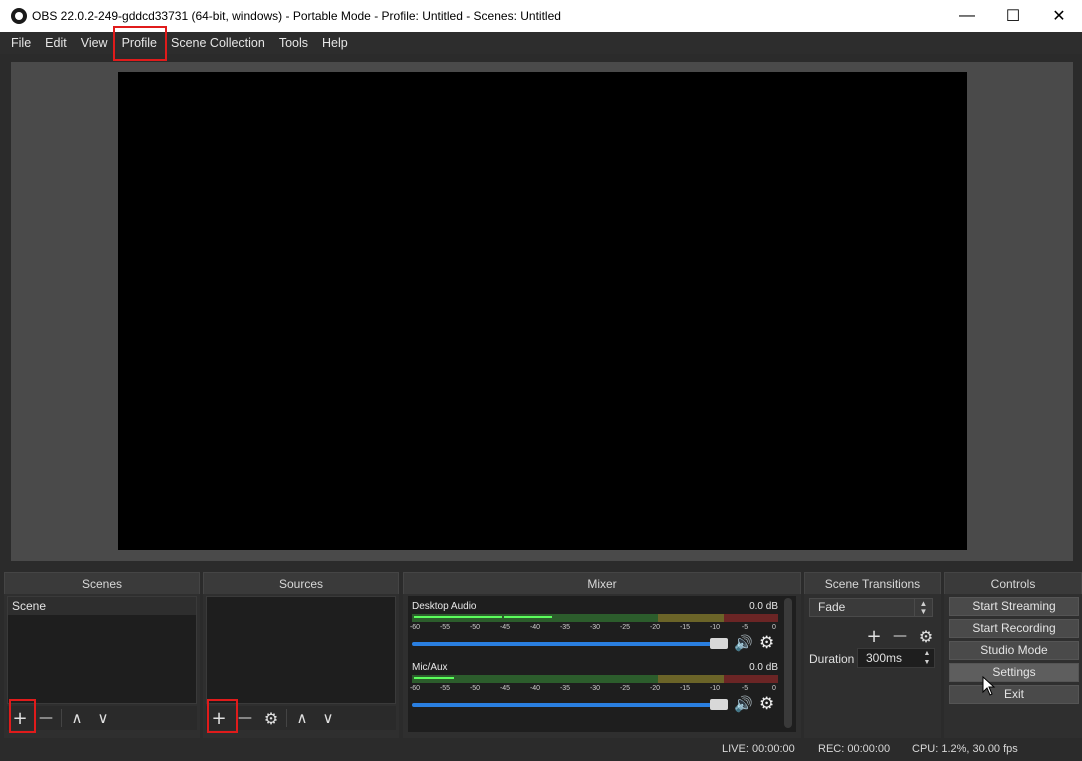 The image size is (1082, 761). I want to click on mixer-dock-title: Mixer, so click(602, 583).